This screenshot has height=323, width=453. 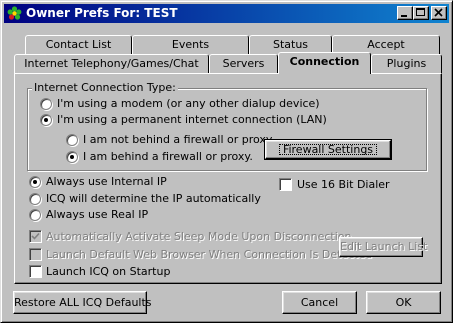 I want to click on modem-radio, so click(x=46, y=104).